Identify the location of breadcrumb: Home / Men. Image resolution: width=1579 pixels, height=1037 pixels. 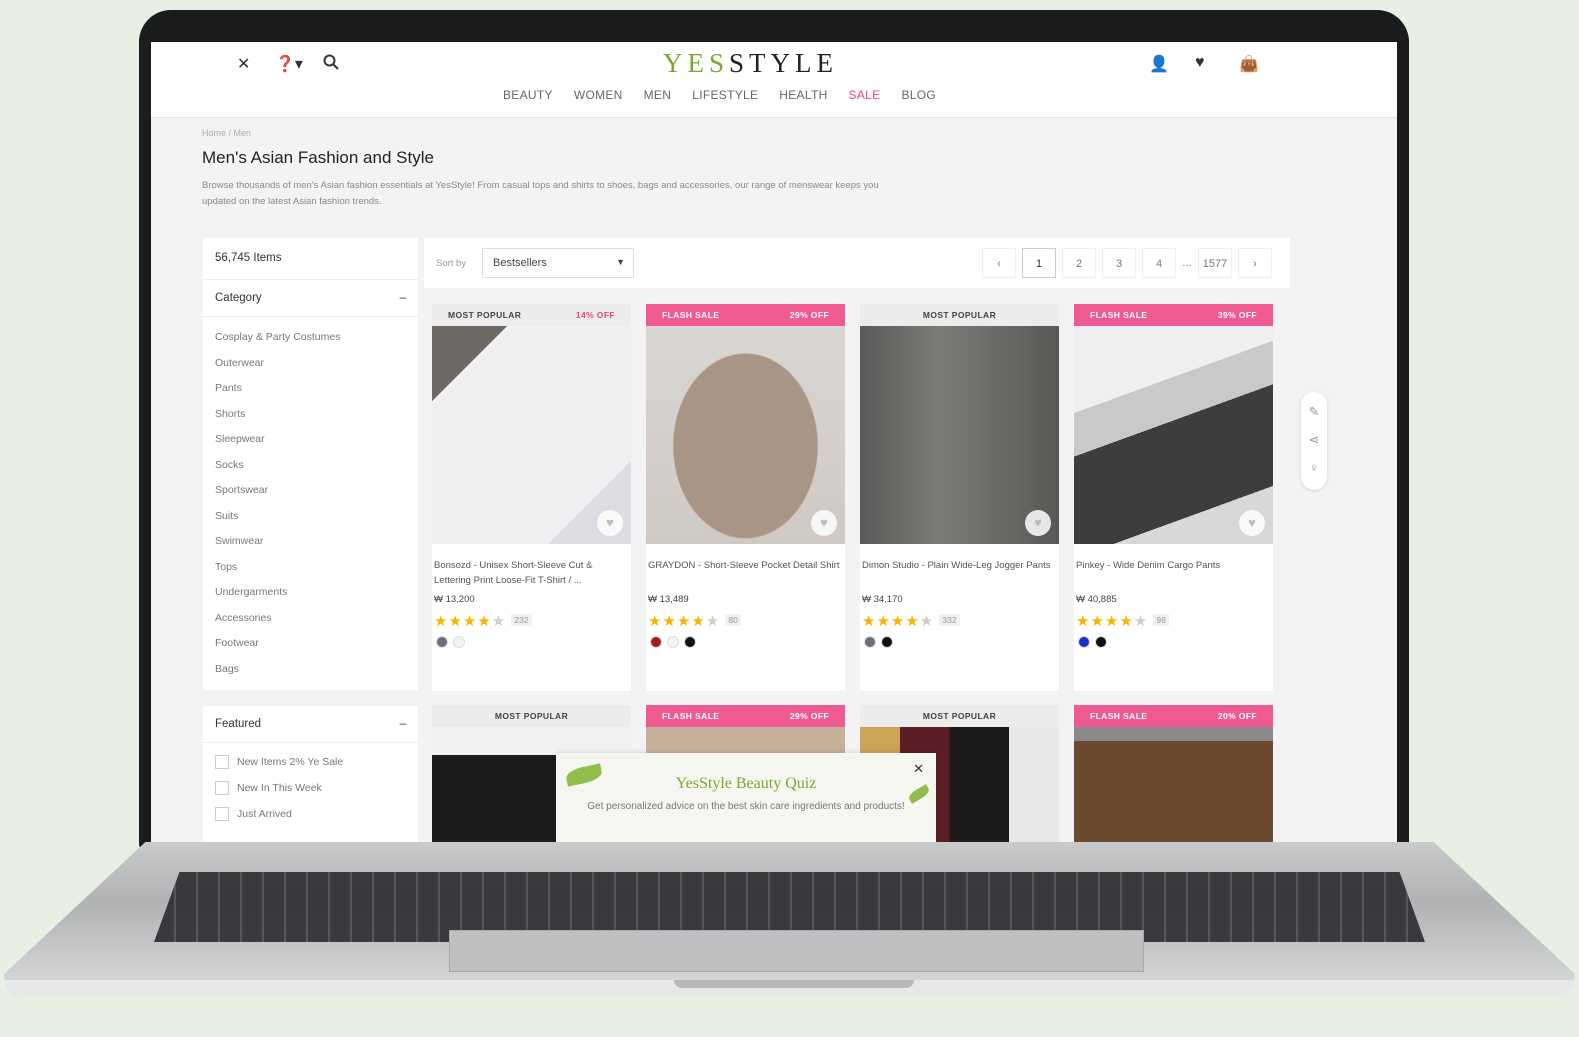
(226, 133).